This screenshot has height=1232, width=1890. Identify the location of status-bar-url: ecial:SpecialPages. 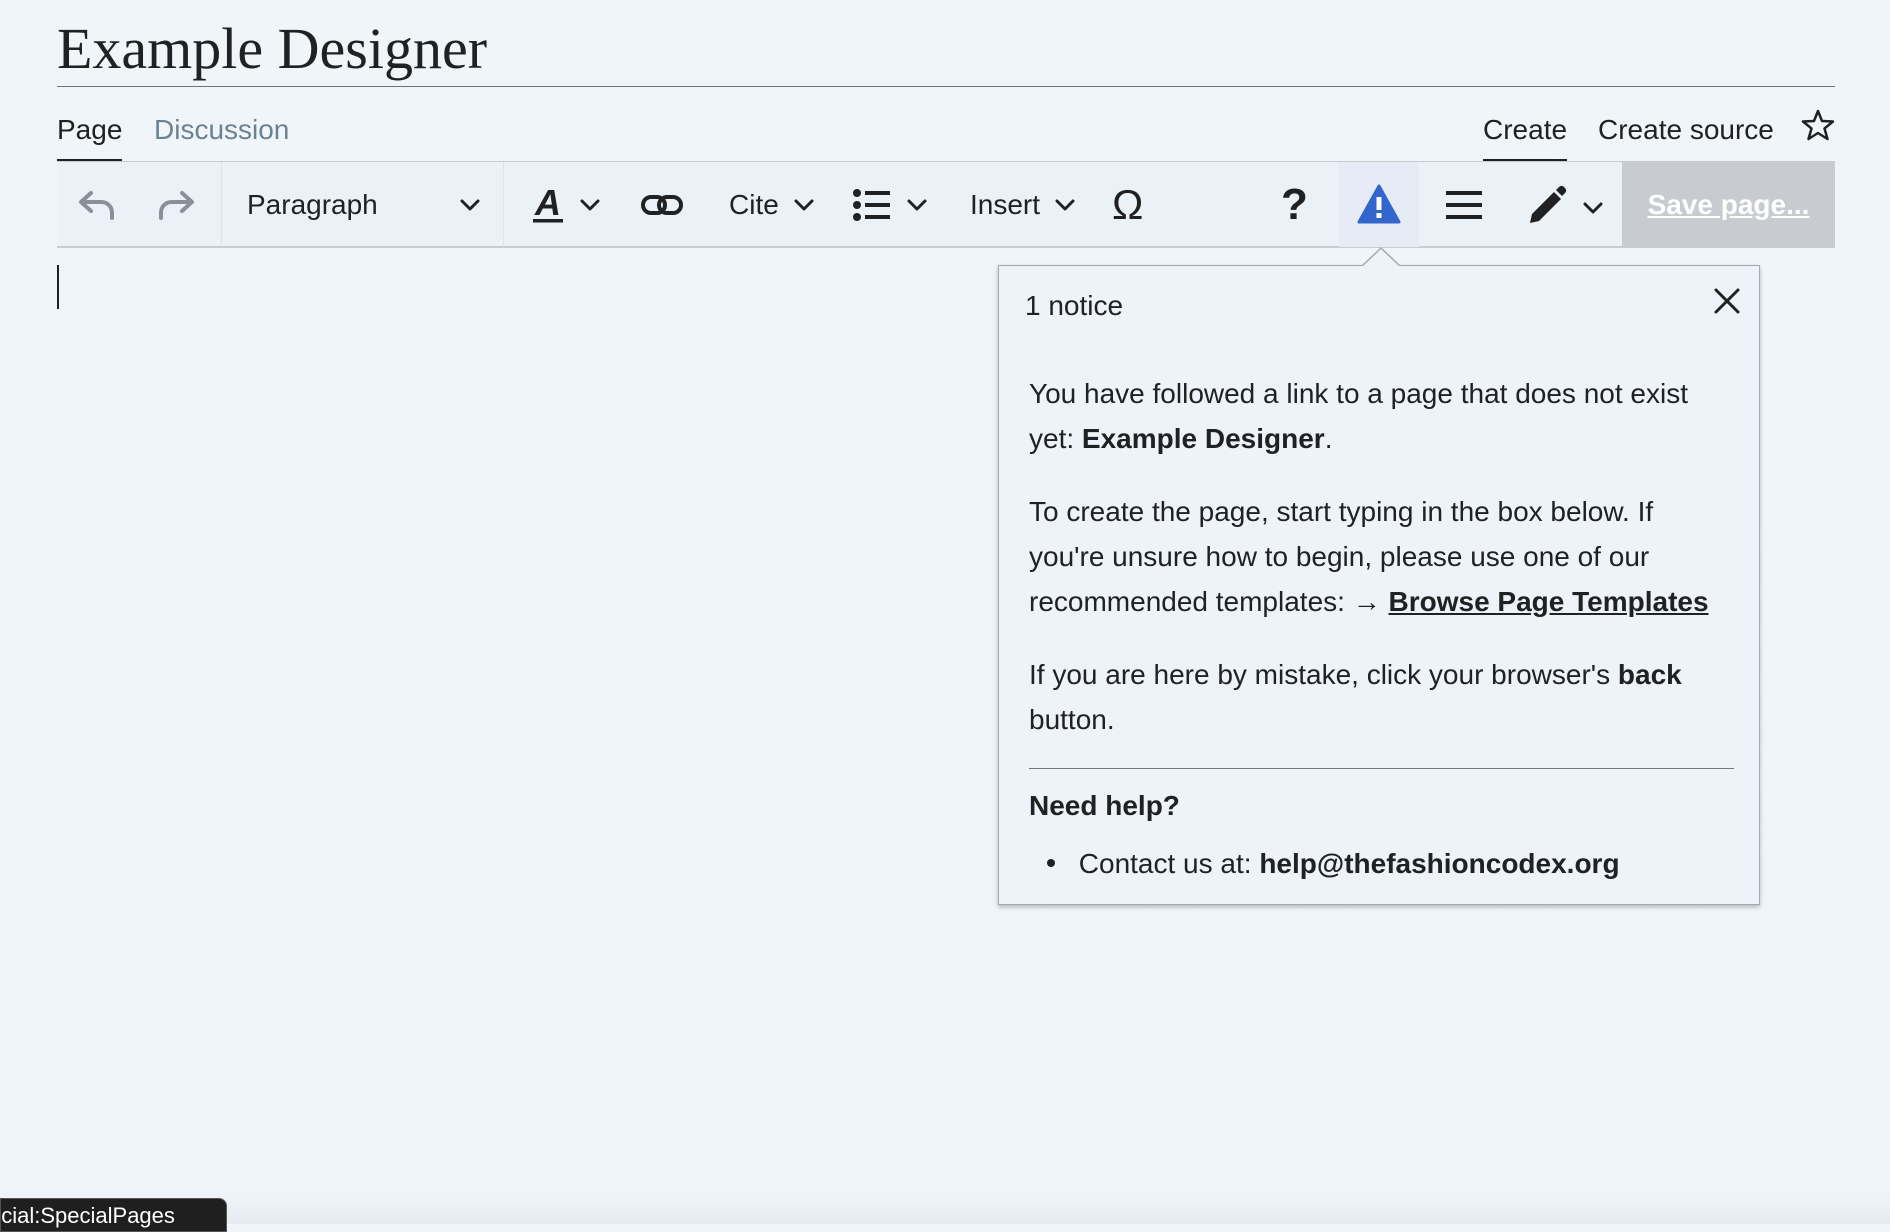
(113, 1215).